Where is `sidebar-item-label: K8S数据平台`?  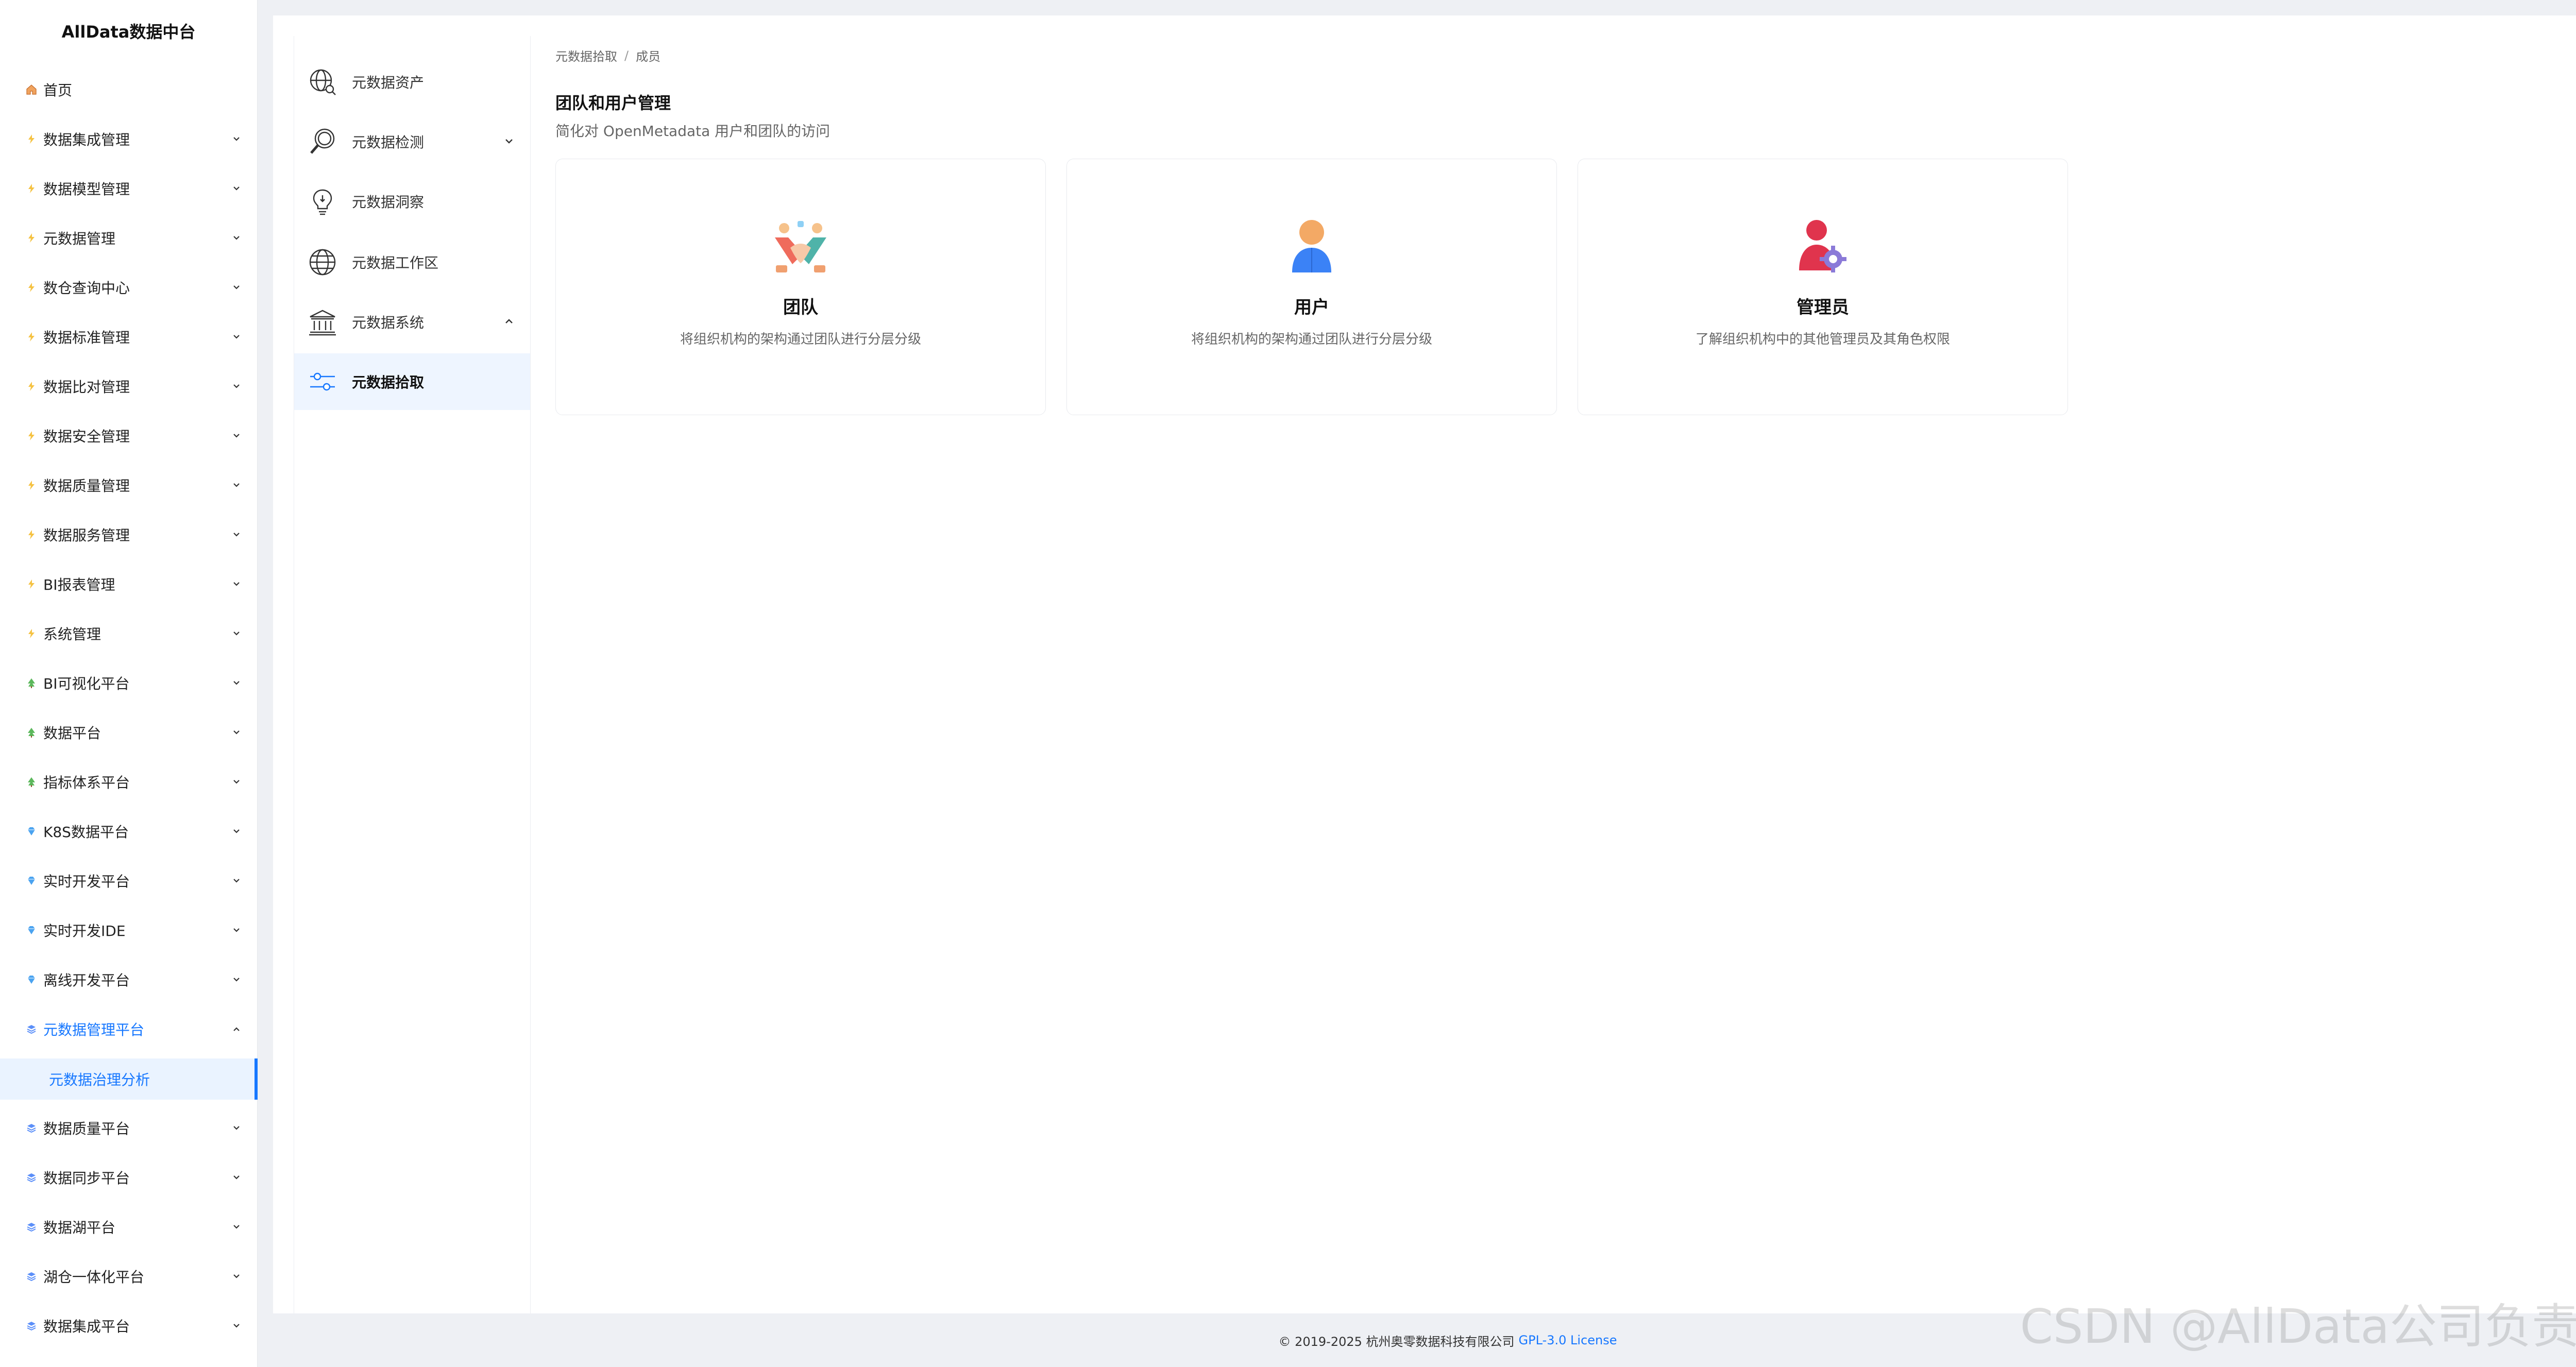
sidebar-item-label: K8S数据平台 is located at coordinates (86, 833).